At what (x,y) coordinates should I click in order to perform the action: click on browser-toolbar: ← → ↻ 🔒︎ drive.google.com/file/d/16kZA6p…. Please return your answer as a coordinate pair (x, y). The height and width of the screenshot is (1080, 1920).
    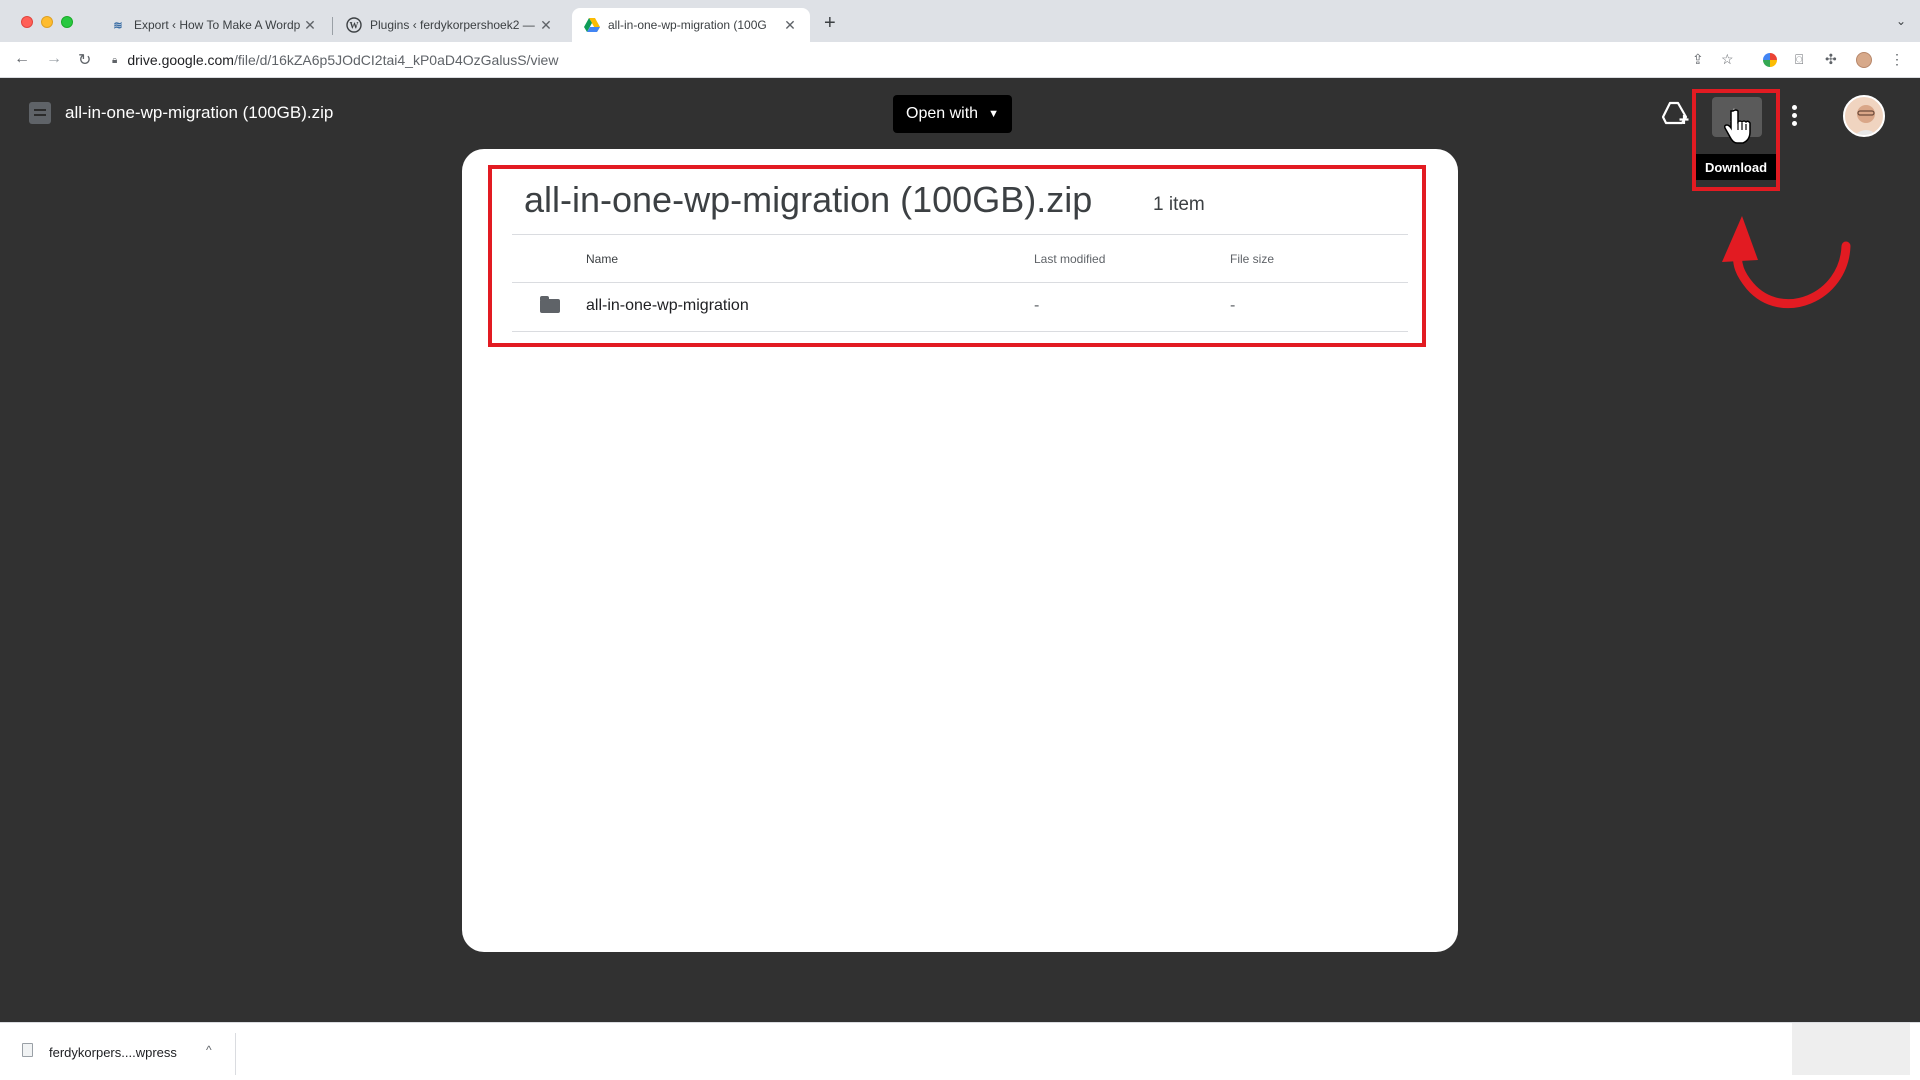
    Looking at the image, I should click on (960, 60).